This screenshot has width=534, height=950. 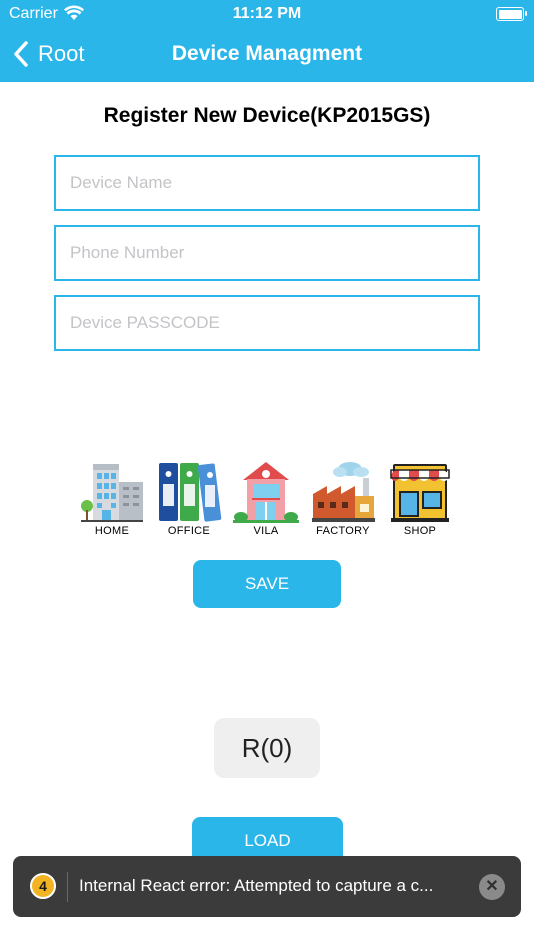 I want to click on navigation-bar: Root Device Managment, so click(x=267, y=55).